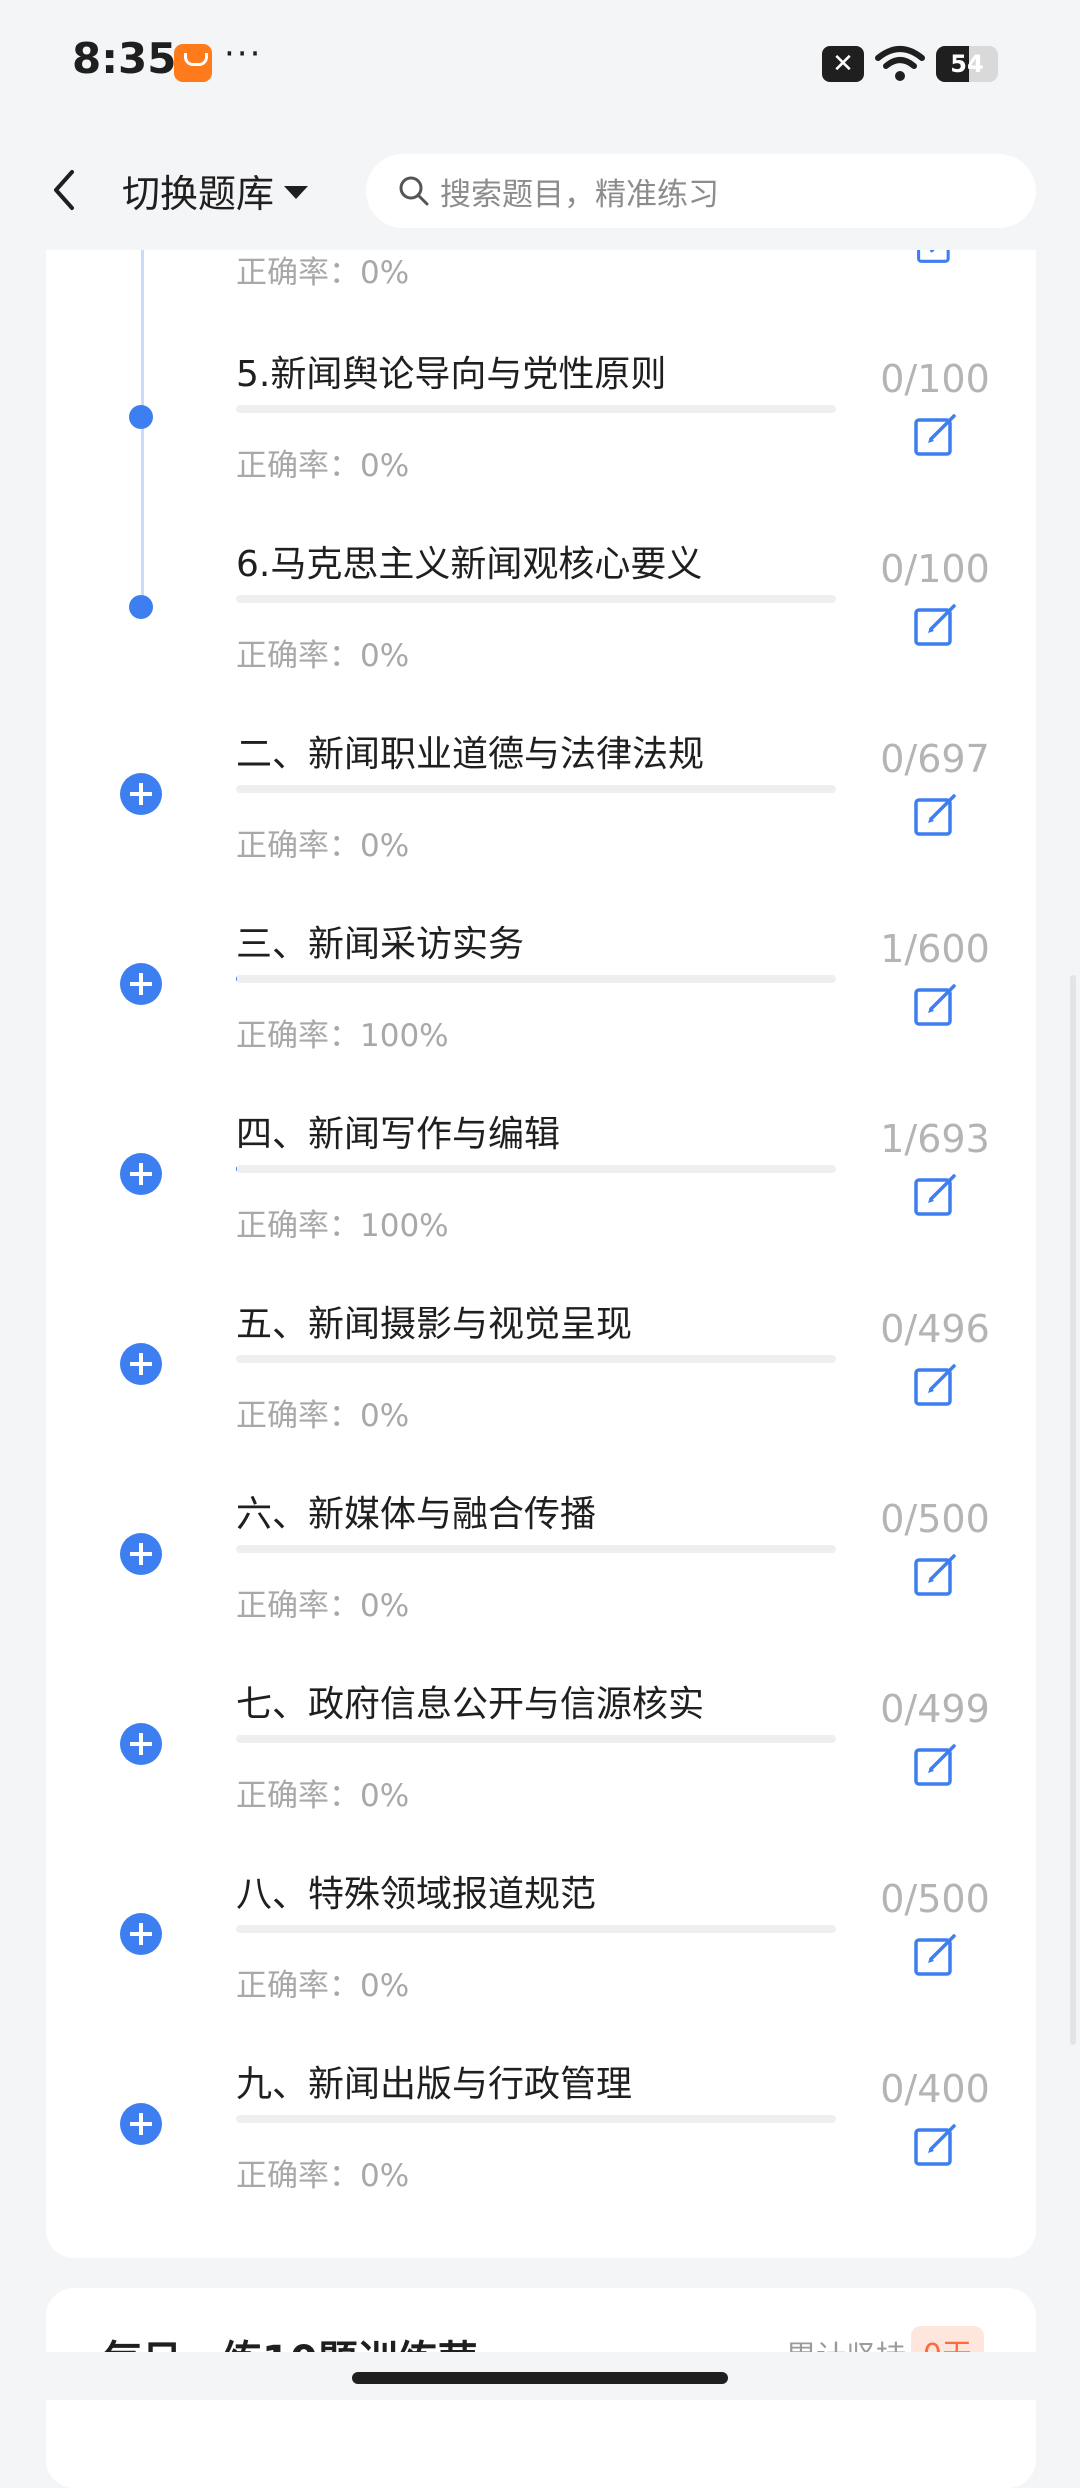 The image size is (1080, 2488). What do you see at coordinates (323, 273) in the screenshot?
I see `partial-row-accuracy: 正确率：0%` at bounding box center [323, 273].